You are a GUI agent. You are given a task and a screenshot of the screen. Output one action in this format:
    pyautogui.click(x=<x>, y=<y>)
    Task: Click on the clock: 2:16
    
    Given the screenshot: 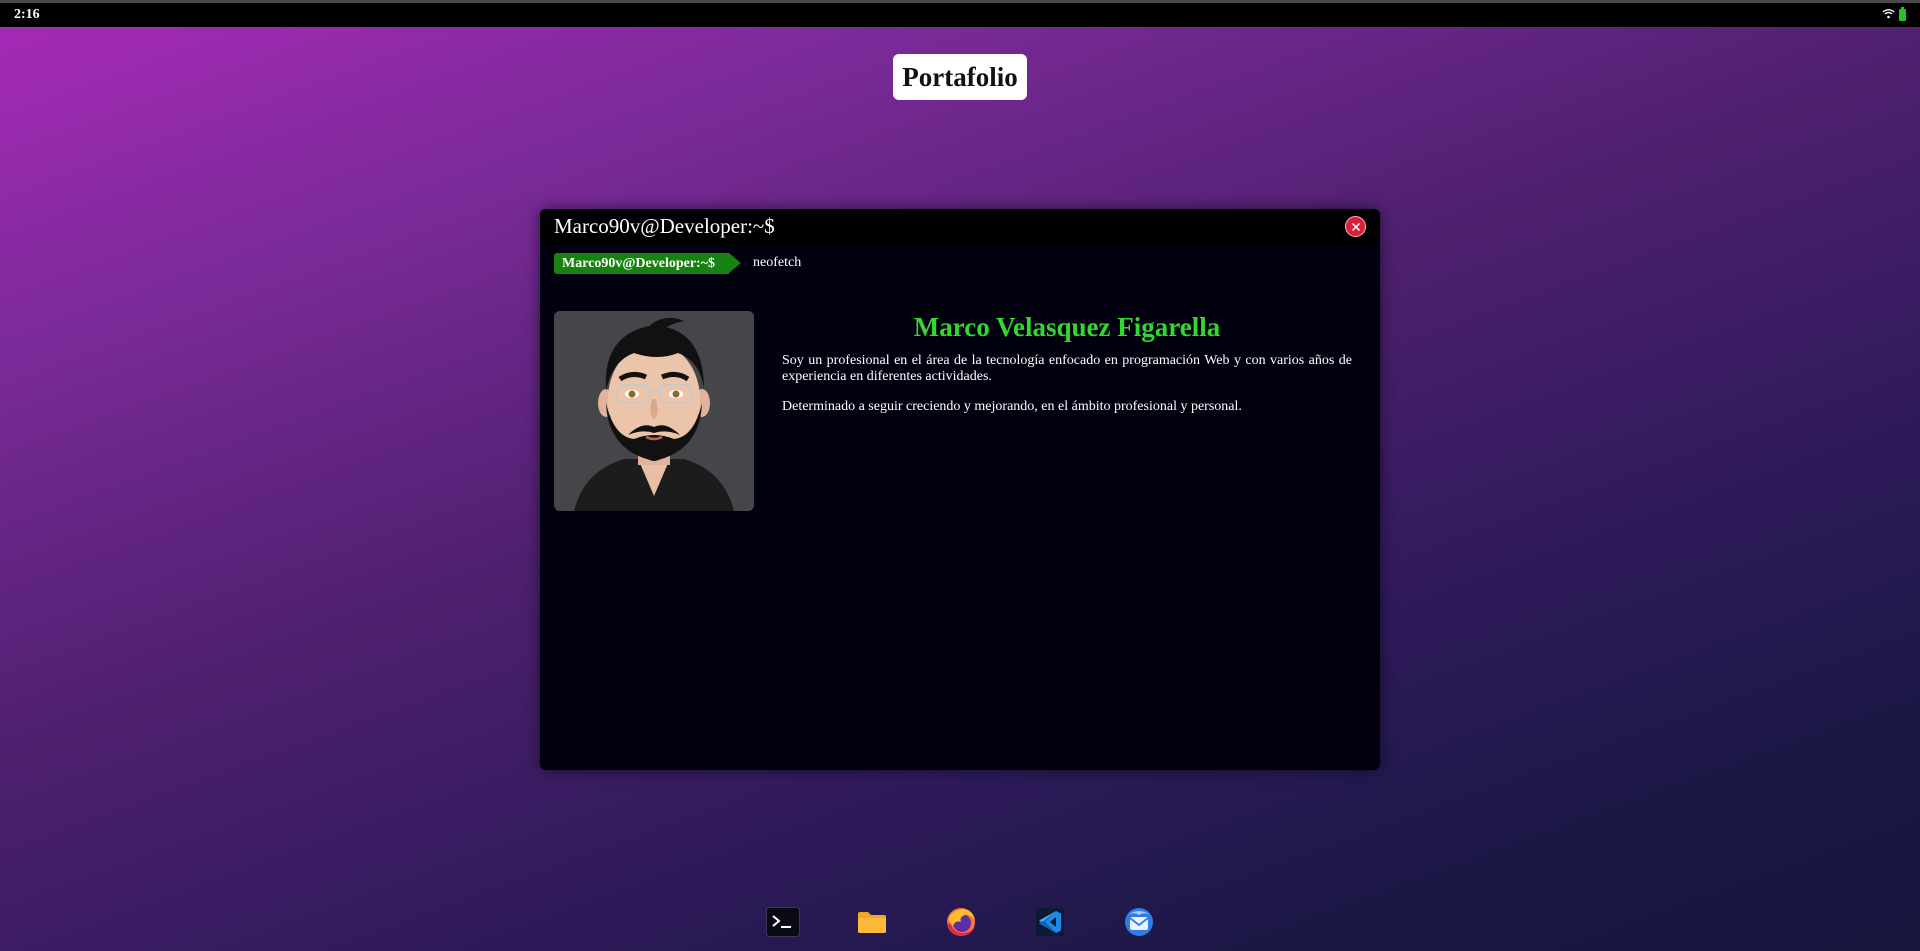 What is the action you would take?
    pyautogui.click(x=27, y=14)
    